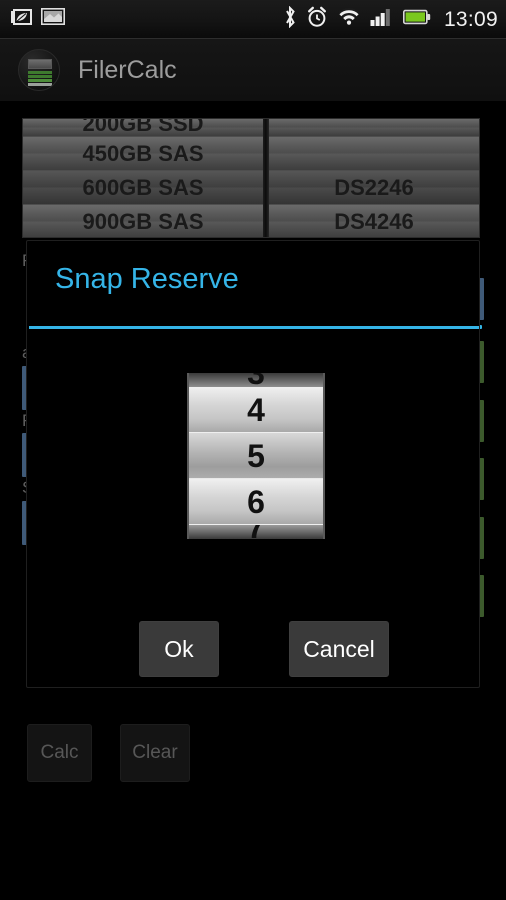  I want to click on snap-reserve-number-picker: 3 4 5 6 7, so click(256, 456).